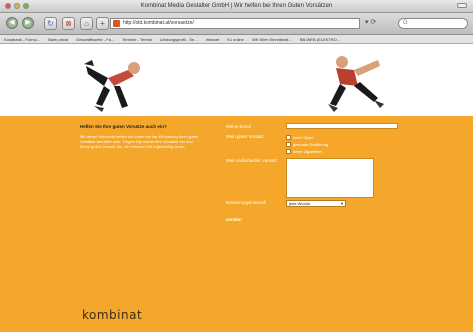  I want to click on back-button: ◀, so click(12, 23).